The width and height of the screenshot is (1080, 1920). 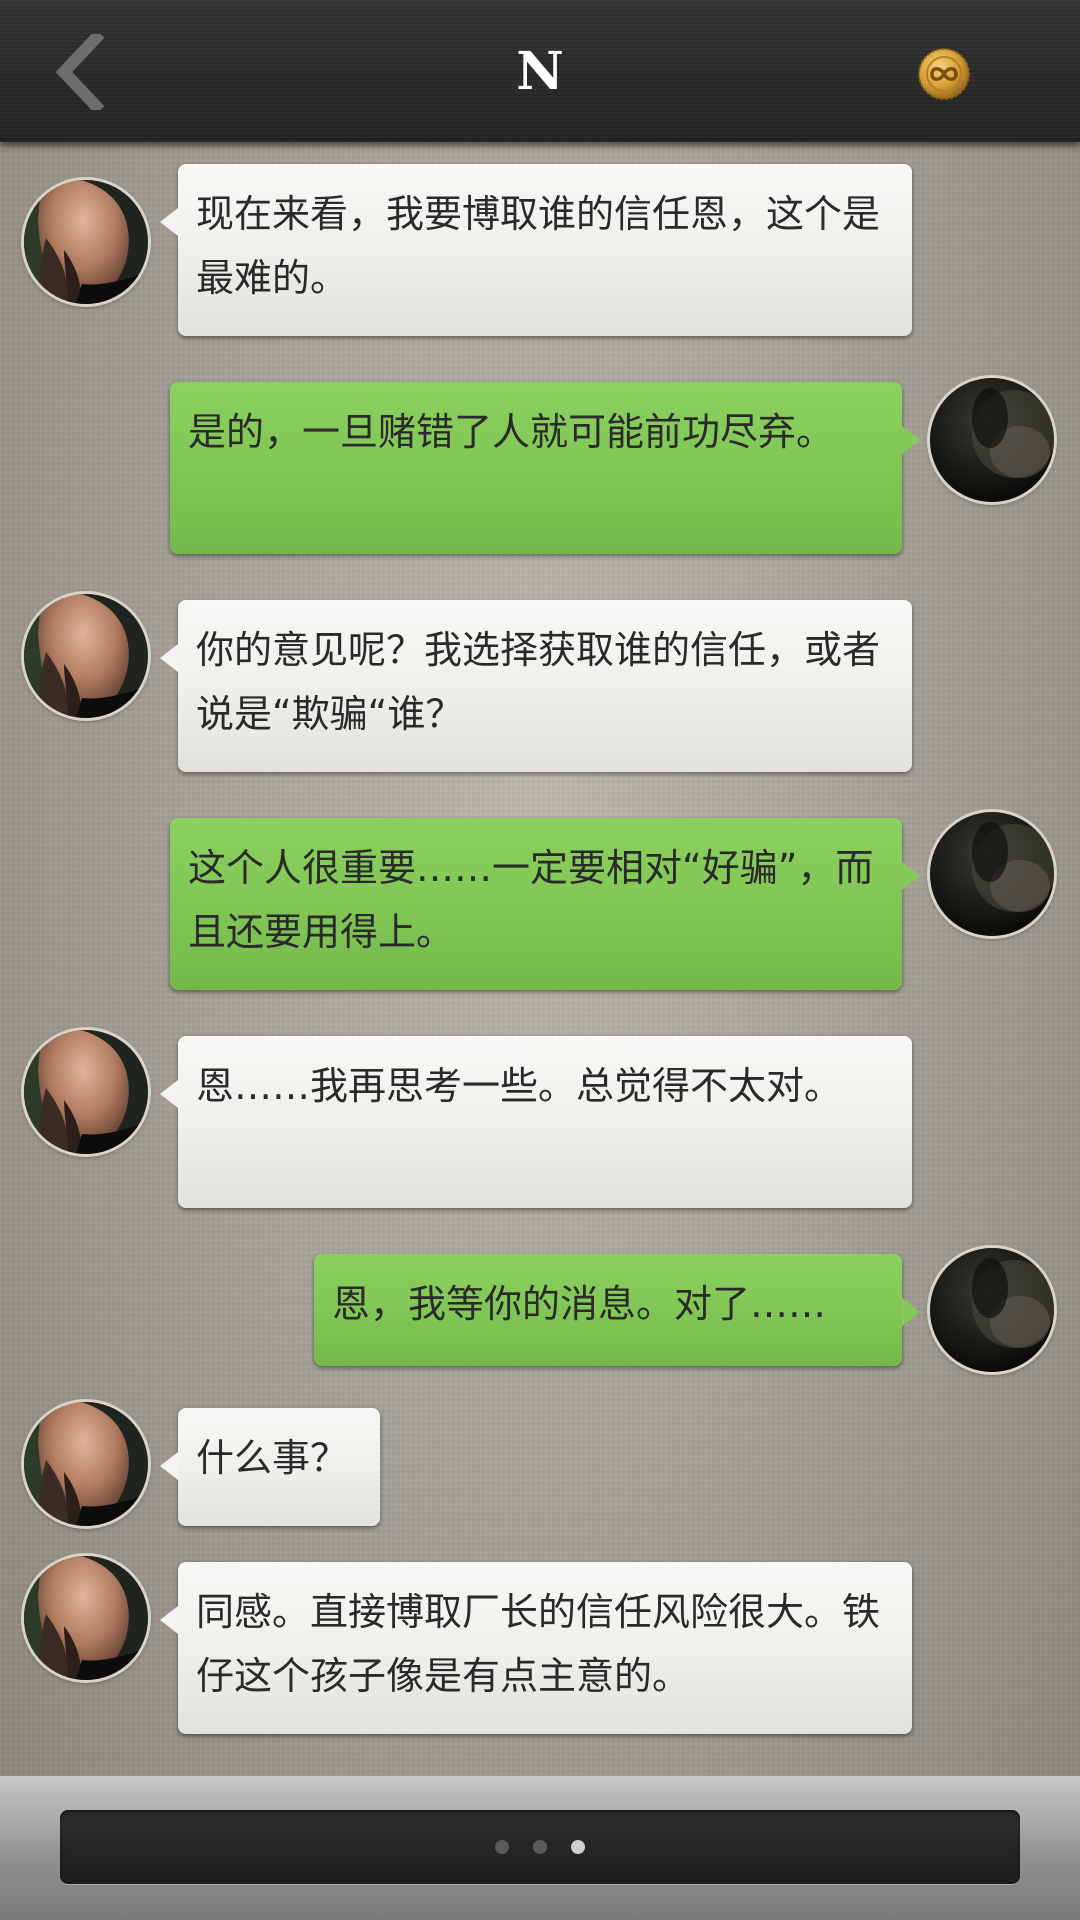 What do you see at coordinates (270, 1467) in the screenshot?
I see `message-bubble-incoming: 什么事？` at bounding box center [270, 1467].